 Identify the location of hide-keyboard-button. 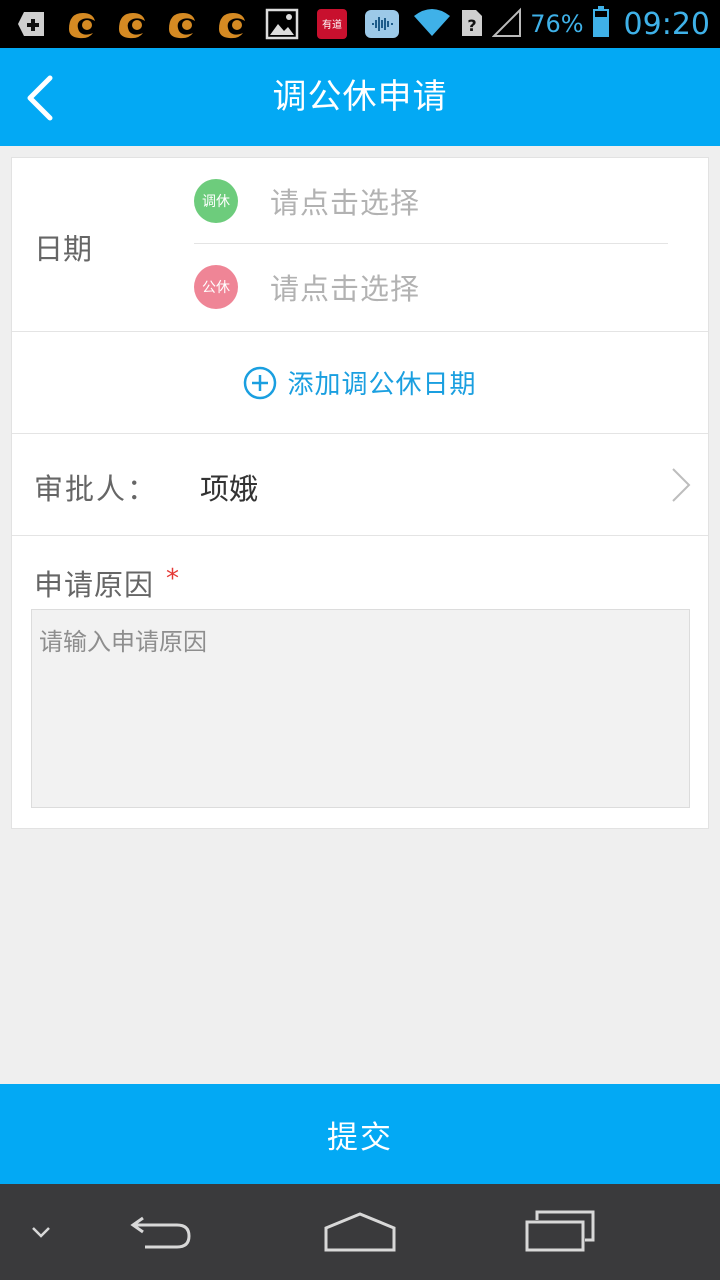
(41, 1232).